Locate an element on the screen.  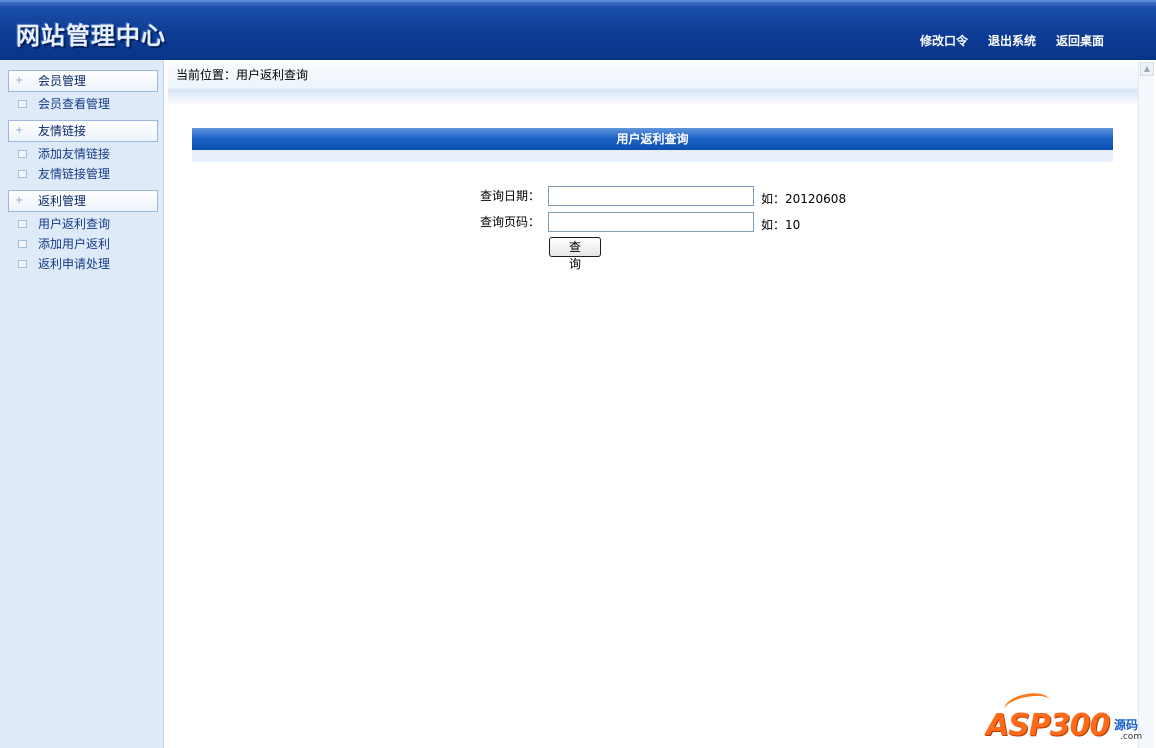
watermark-logo: ASP300 源码 .com is located at coordinates (1067, 717).